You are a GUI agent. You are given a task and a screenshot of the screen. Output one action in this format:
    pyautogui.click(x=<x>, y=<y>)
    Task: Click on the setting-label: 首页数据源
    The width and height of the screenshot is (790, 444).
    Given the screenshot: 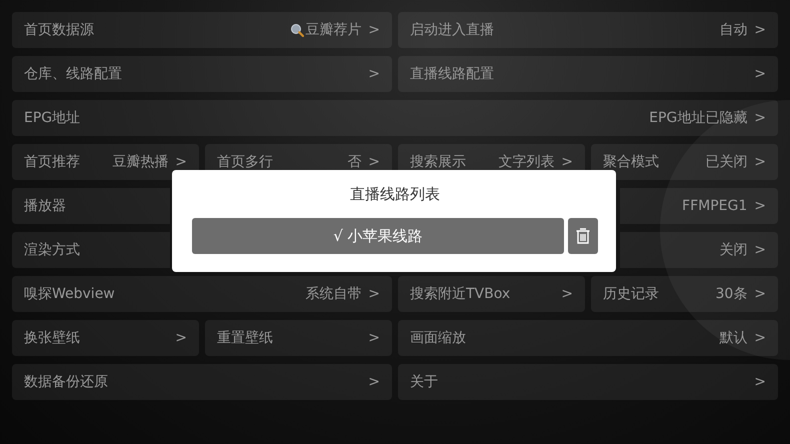 What is the action you would take?
    pyautogui.click(x=59, y=30)
    